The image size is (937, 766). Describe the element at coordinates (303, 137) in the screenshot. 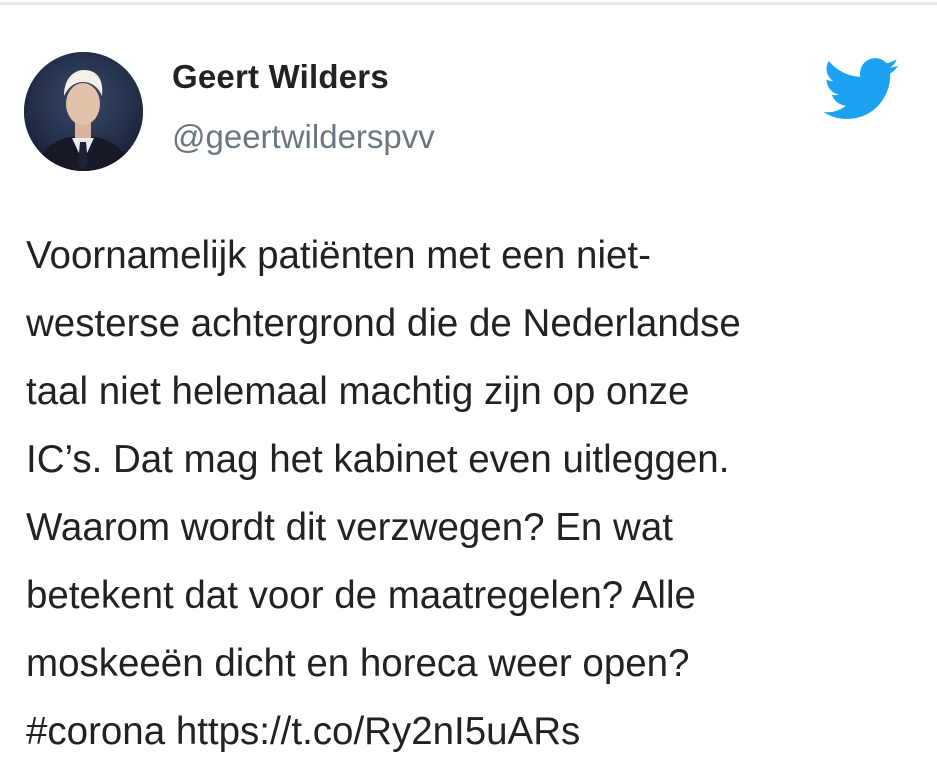

I see `author-handle: @geertwilderspvv` at that location.